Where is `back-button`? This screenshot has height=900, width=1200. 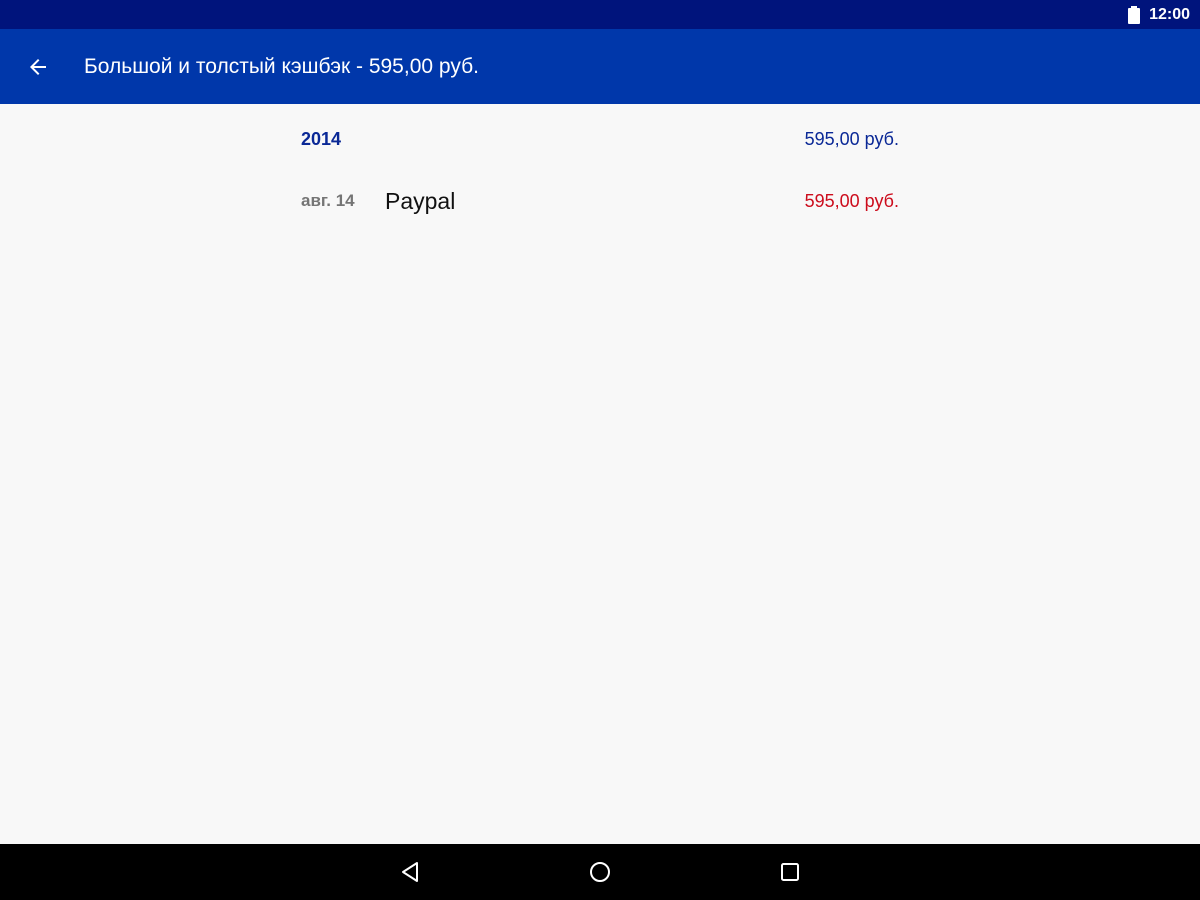 back-button is located at coordinates (38, 67).